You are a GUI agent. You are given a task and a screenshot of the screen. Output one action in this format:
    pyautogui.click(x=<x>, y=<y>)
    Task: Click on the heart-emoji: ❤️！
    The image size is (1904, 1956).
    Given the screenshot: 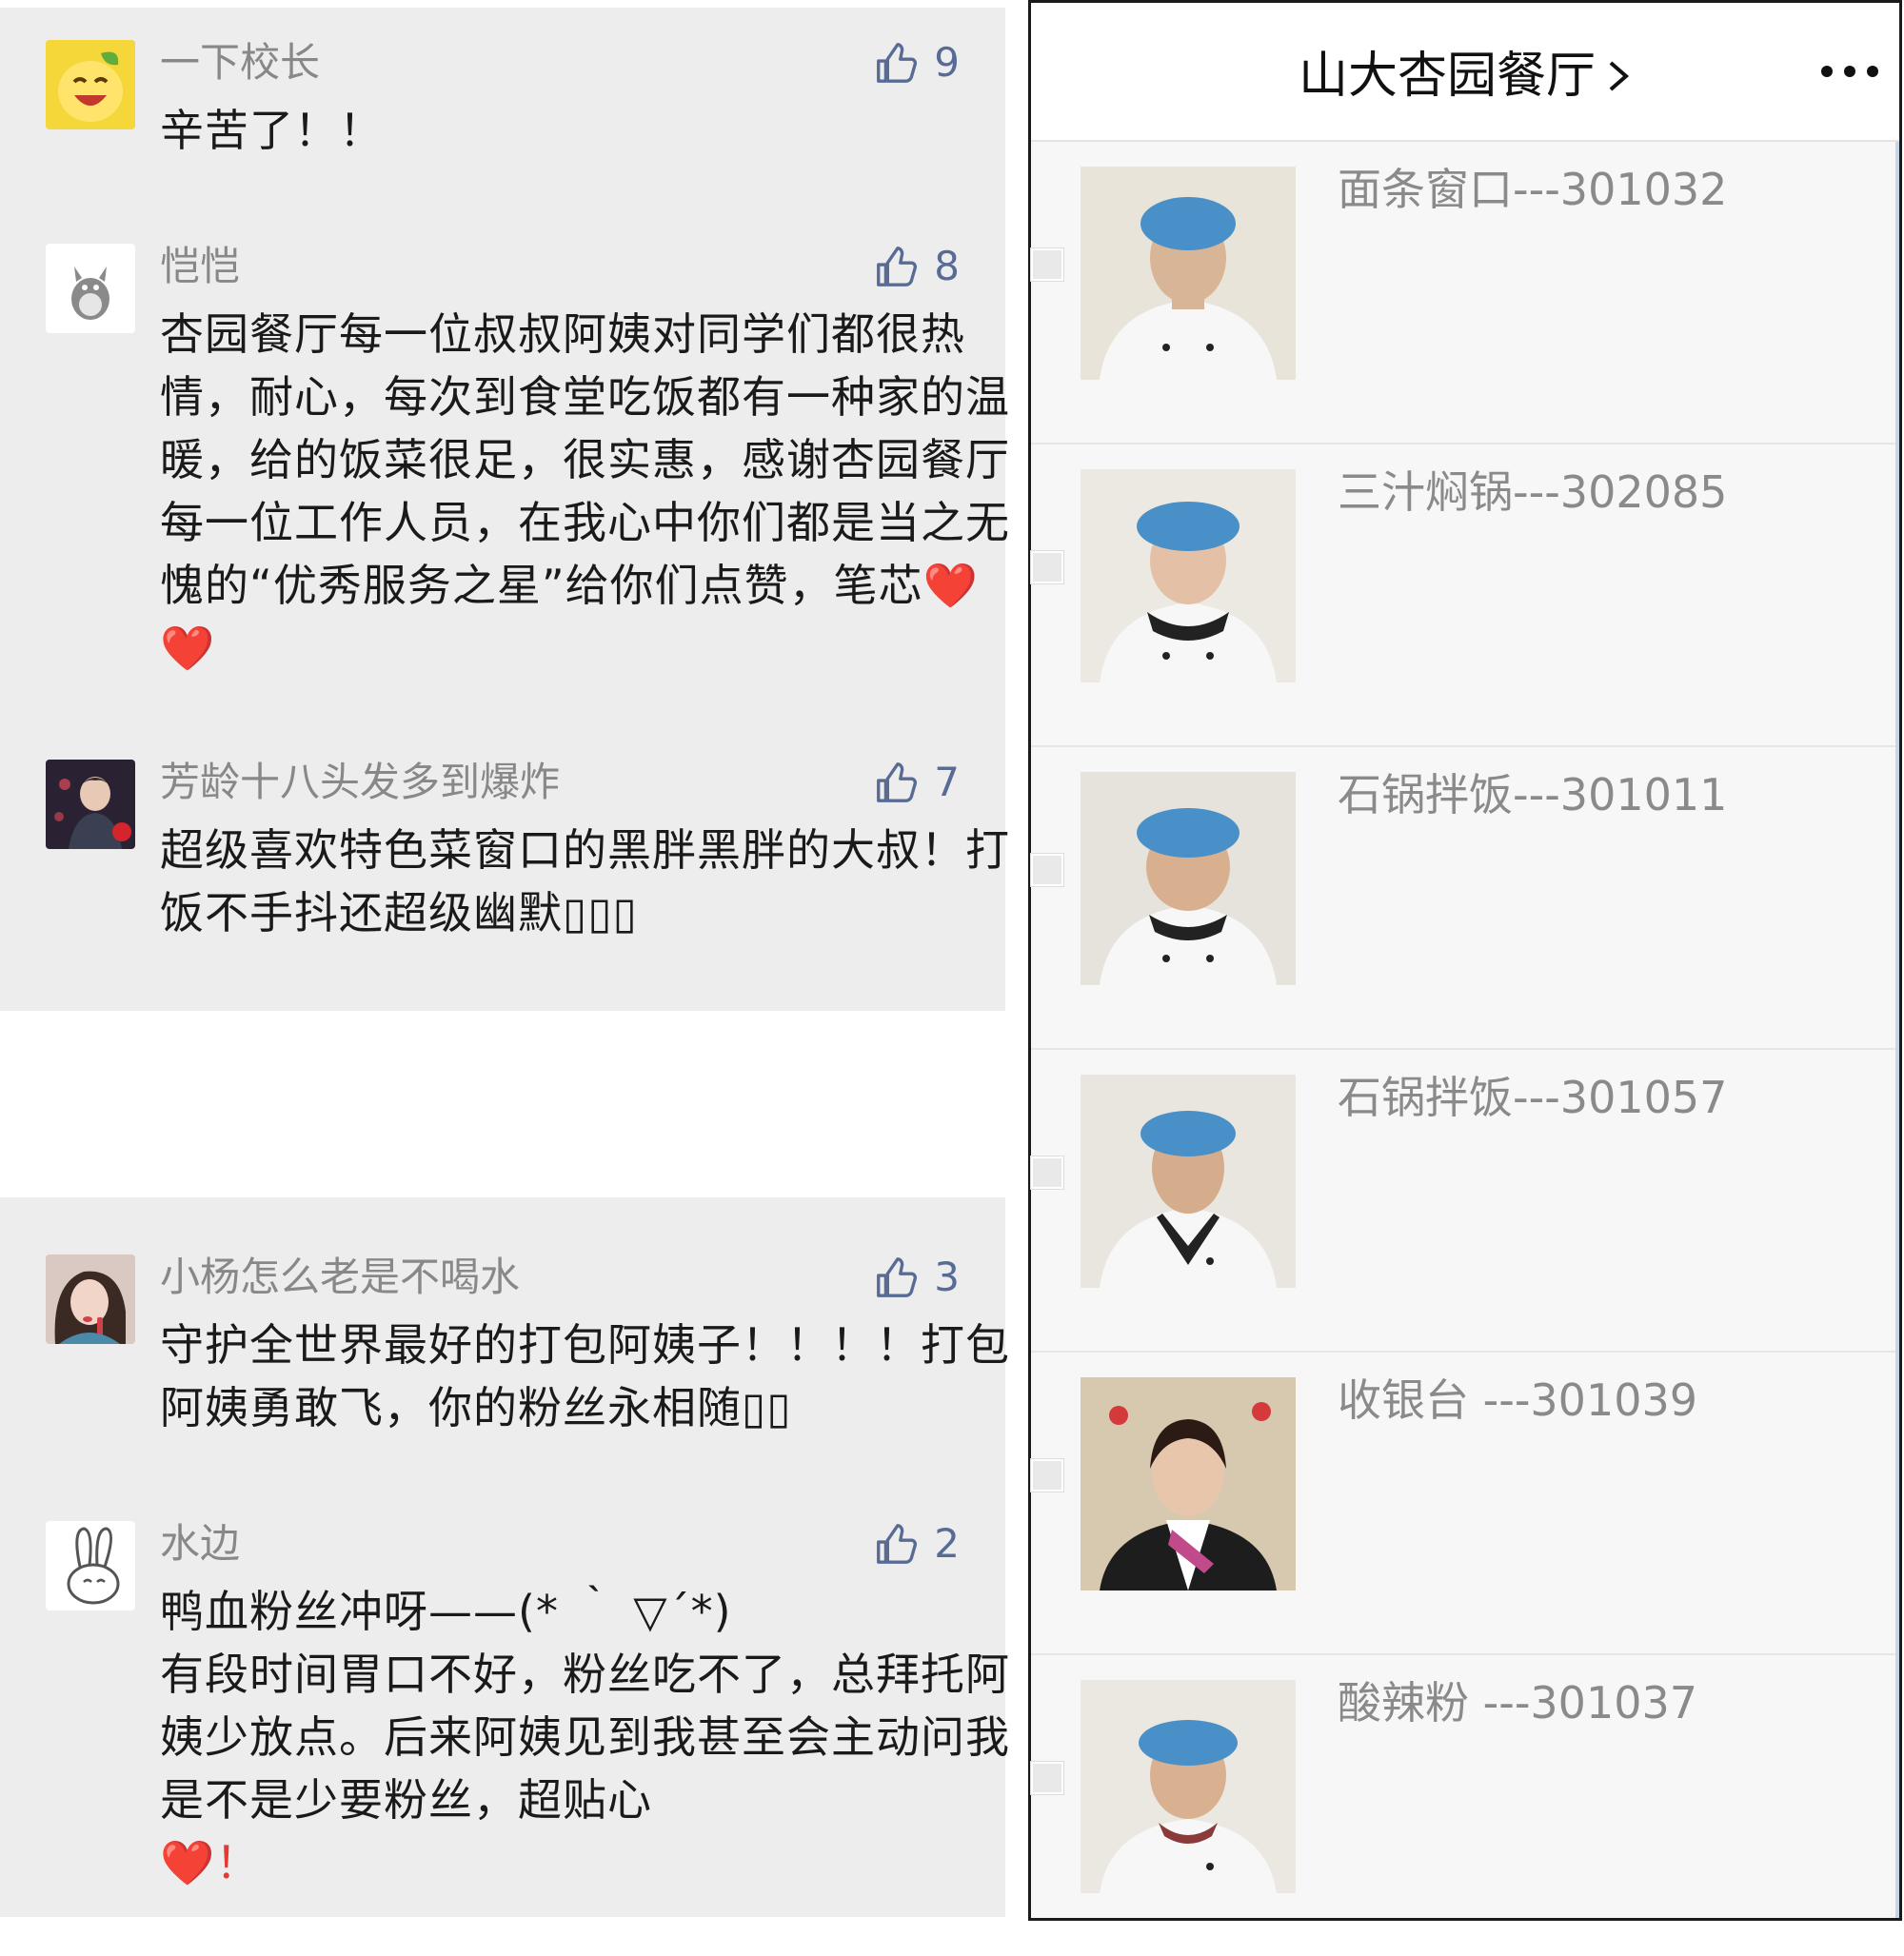 What is the action you would take?
    pyautogui.click(x=210, y=1862)
    